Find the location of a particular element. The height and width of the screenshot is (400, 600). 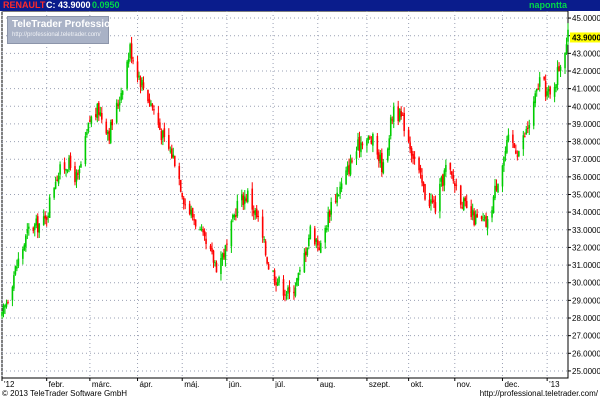

y-tick-label: 40.0000 is located at coordinates (586, 106).